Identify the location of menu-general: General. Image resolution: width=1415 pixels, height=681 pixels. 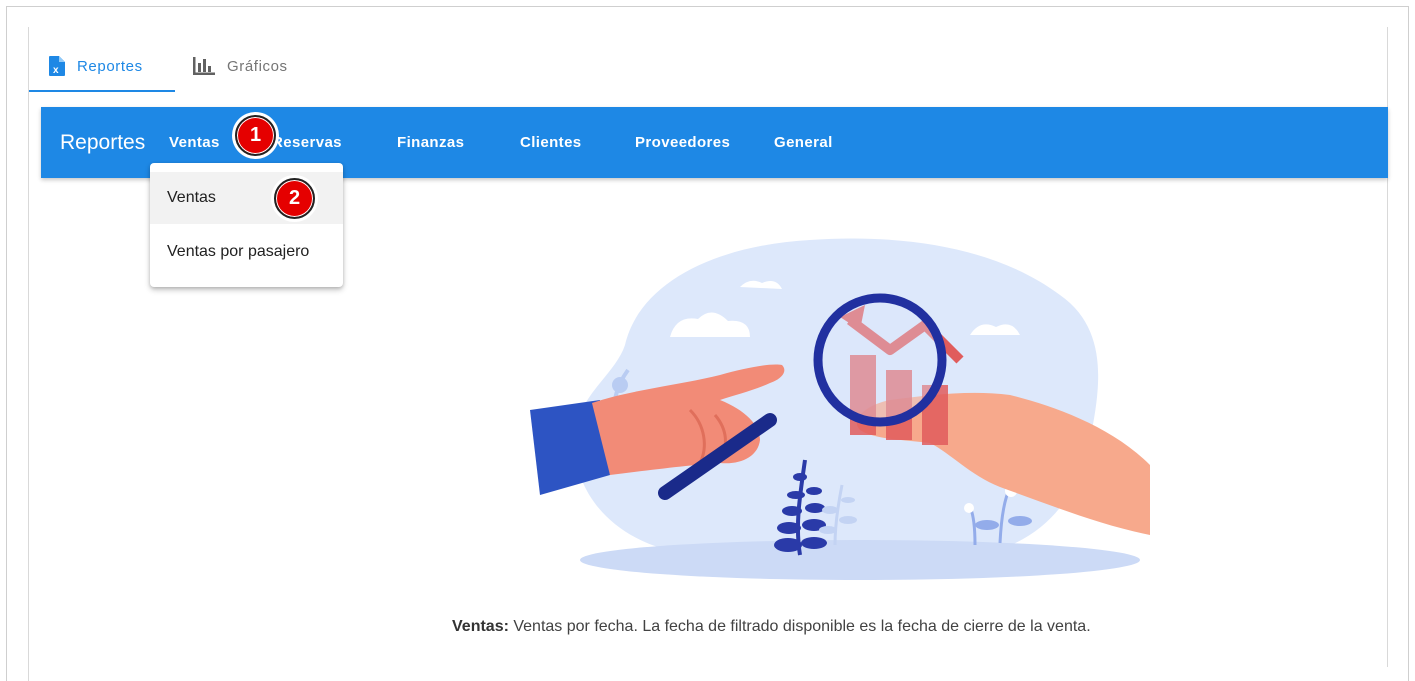
(803, 142).